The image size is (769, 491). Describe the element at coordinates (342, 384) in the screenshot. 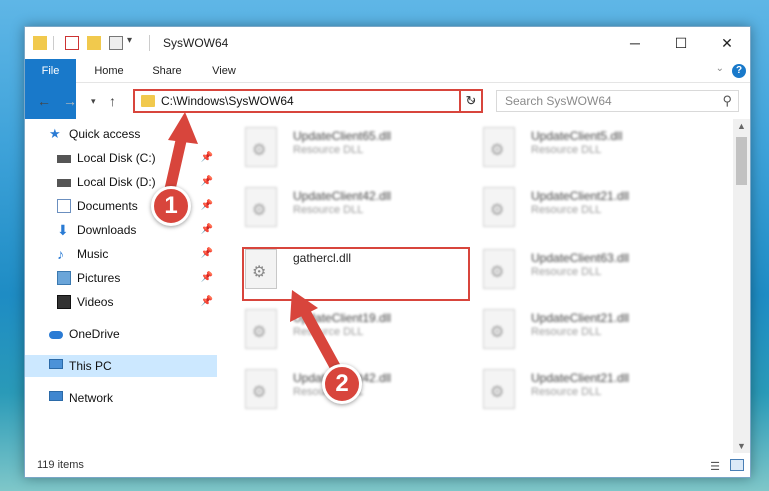

I see `step-badge-2: 2` at that location.